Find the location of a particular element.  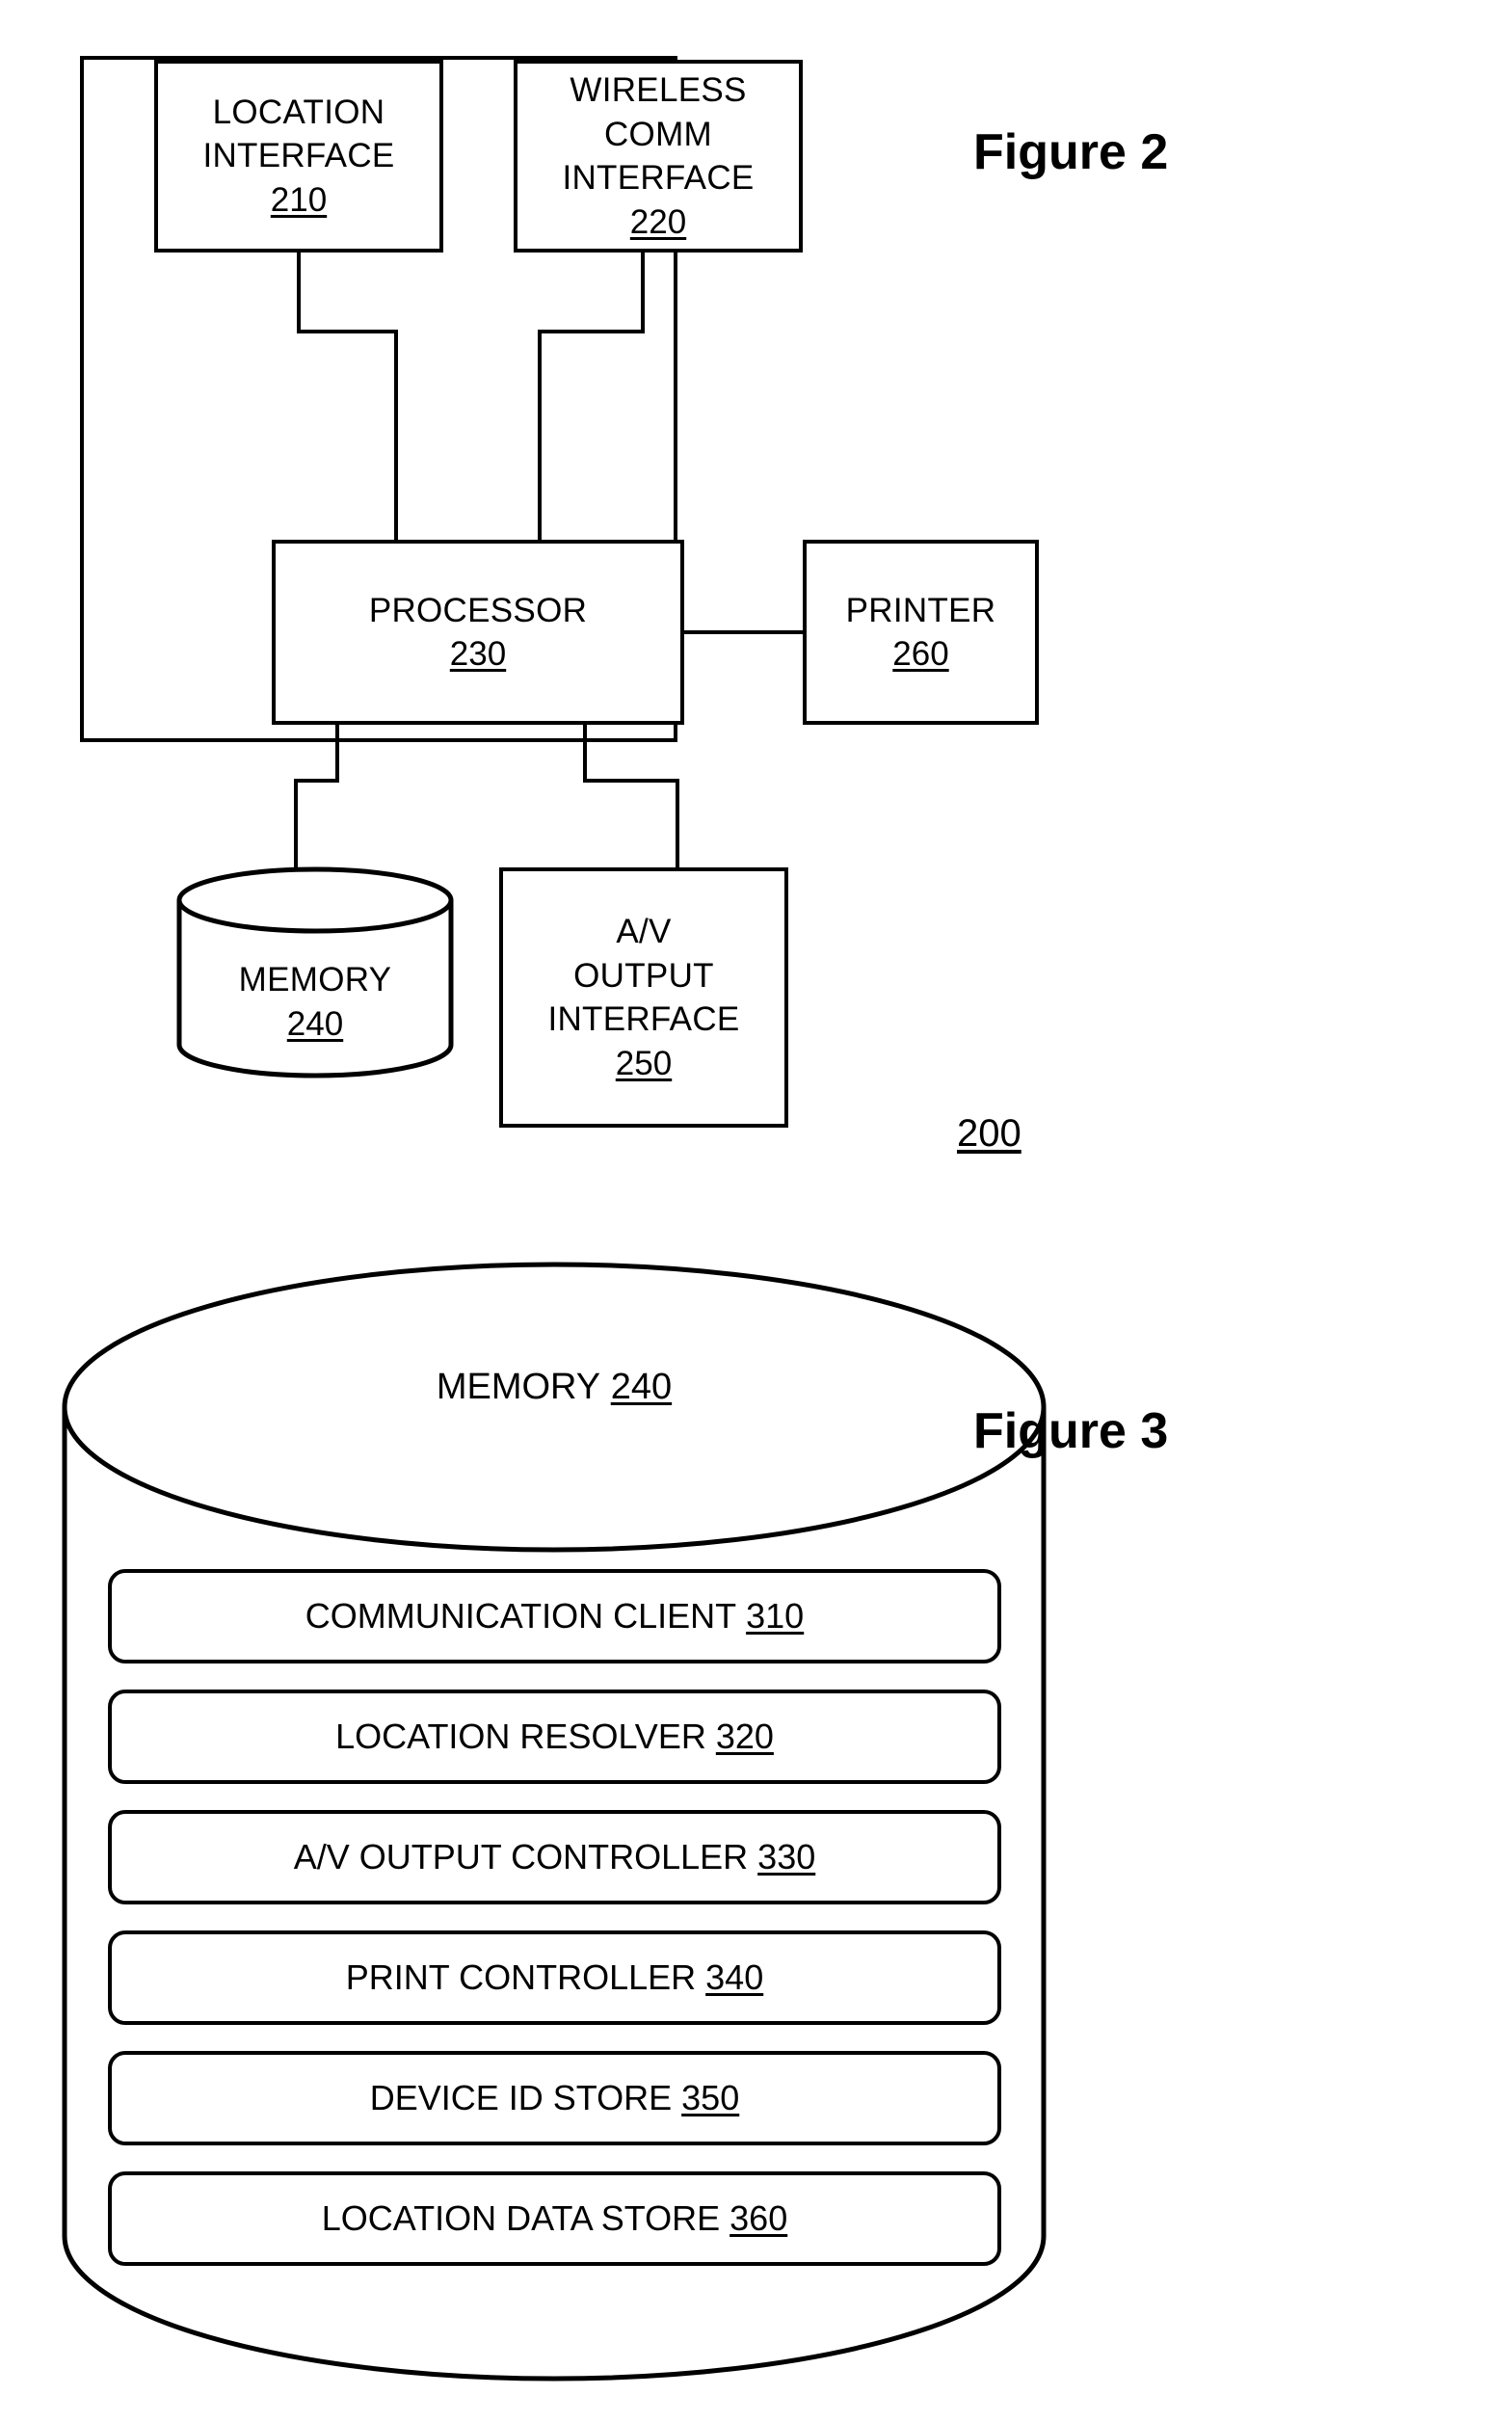

connector-location-to-processor-seg2 is located at coordinates (347, 331).